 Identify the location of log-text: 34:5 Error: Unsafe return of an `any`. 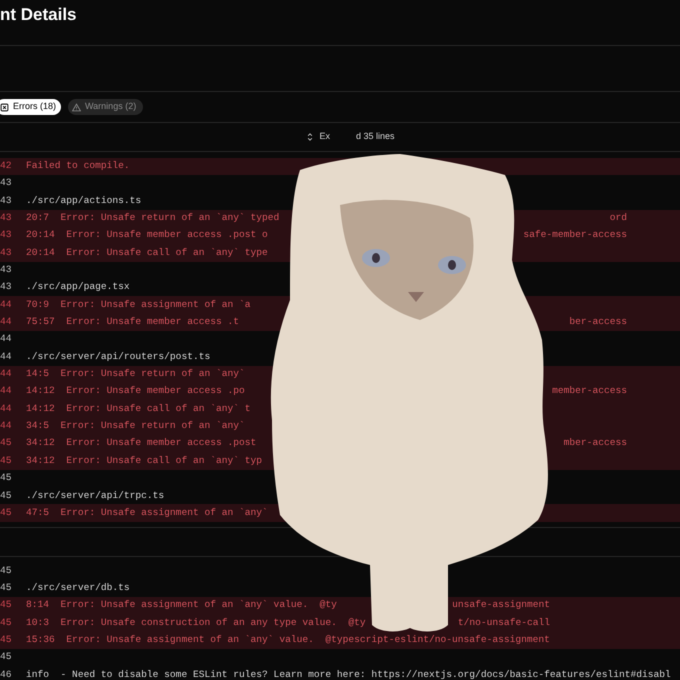
(135, 426).